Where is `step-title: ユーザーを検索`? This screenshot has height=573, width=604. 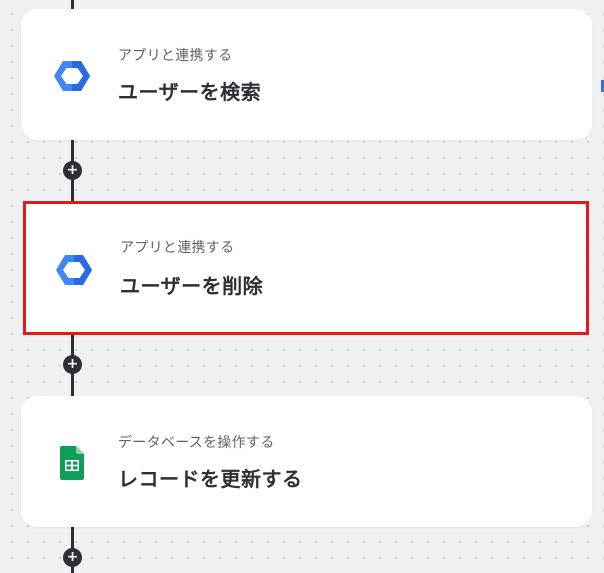 step-title: ユーザーを検索 is located at coordinates (190, 92).